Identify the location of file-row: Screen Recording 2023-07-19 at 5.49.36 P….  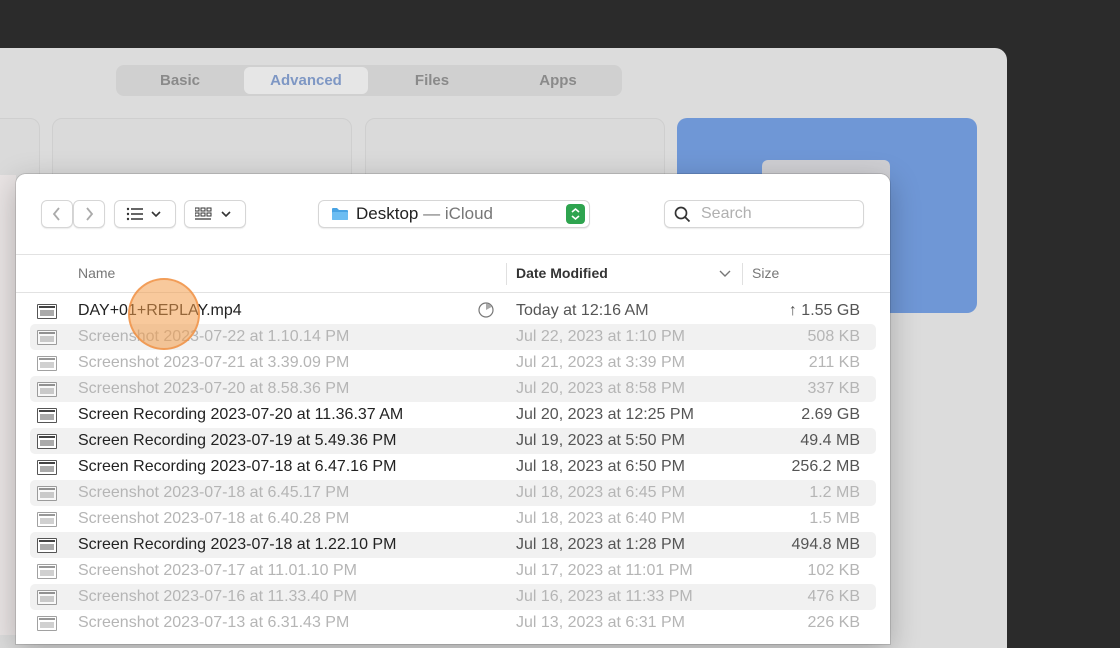
(453, 441).